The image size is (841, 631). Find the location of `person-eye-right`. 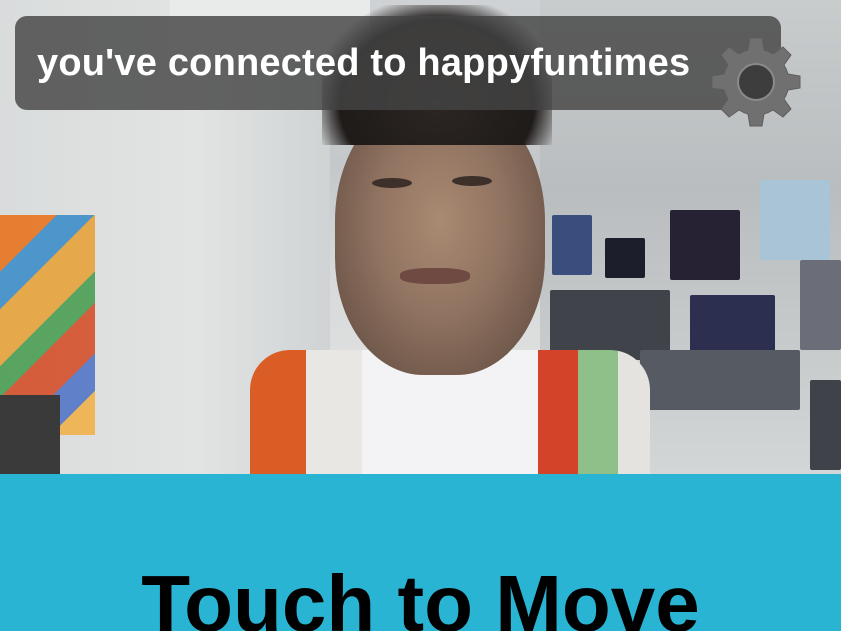

person-eye-right is located at coordinates (472, 181).